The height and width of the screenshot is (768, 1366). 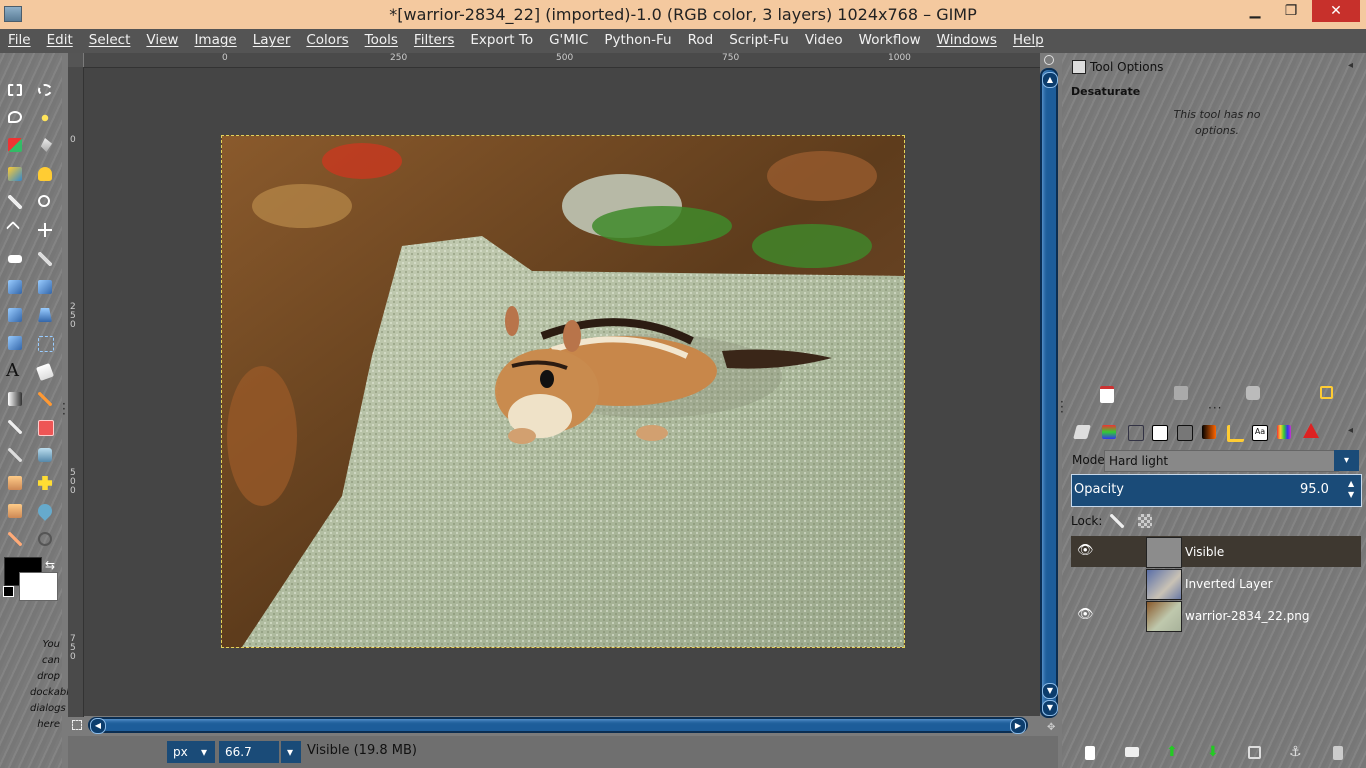 I want to click on unit-dropdown-arrow: ▾, so click(x=205, y=752).